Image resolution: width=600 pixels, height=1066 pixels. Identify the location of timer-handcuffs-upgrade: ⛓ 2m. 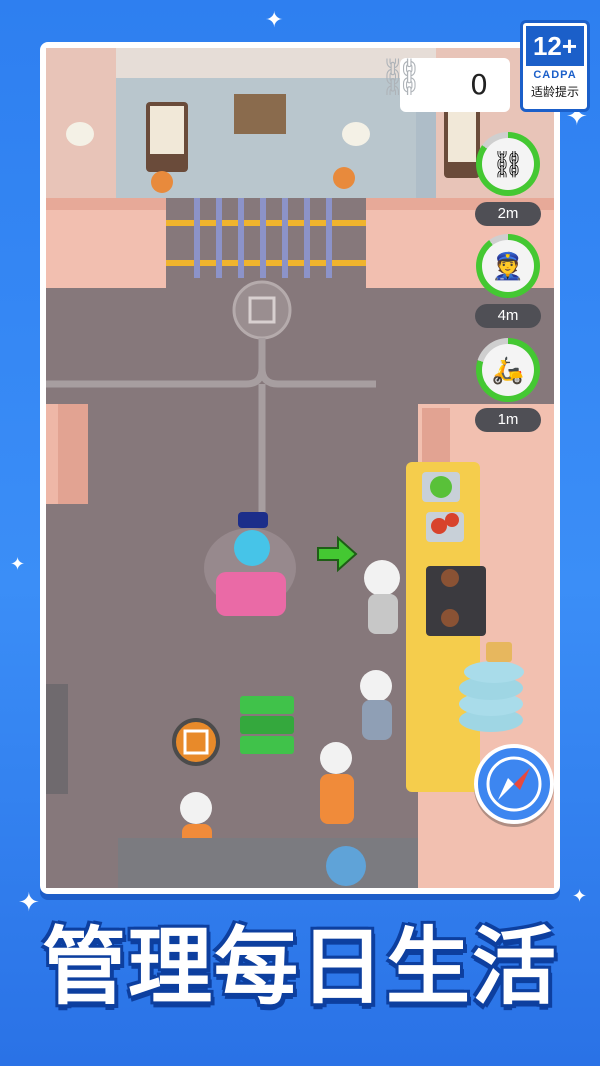
(508, 179).